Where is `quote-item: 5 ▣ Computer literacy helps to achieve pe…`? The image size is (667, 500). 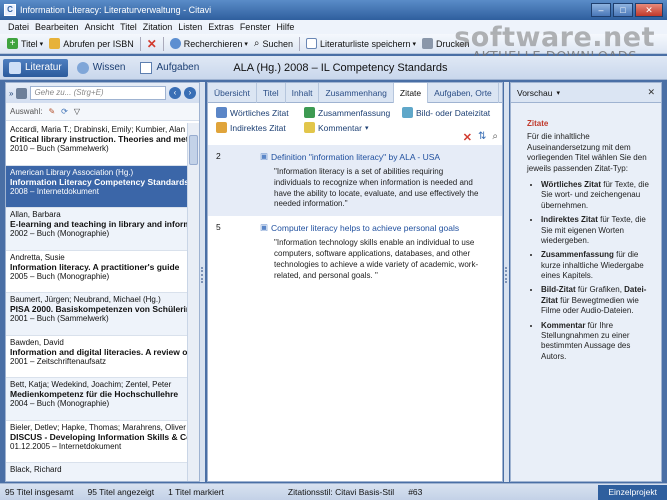
quote-item: 5 ▣ Computer literacy helps to achieve pe… is located at coordinates (355, 251).